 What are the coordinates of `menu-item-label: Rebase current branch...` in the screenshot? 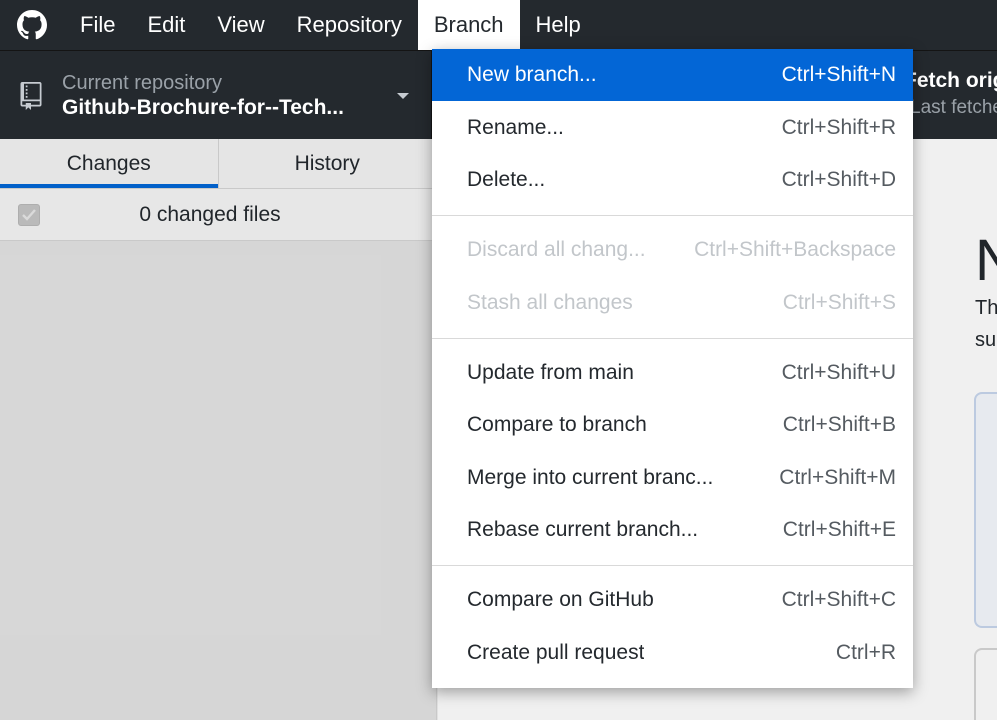 It's located at (583, 529).